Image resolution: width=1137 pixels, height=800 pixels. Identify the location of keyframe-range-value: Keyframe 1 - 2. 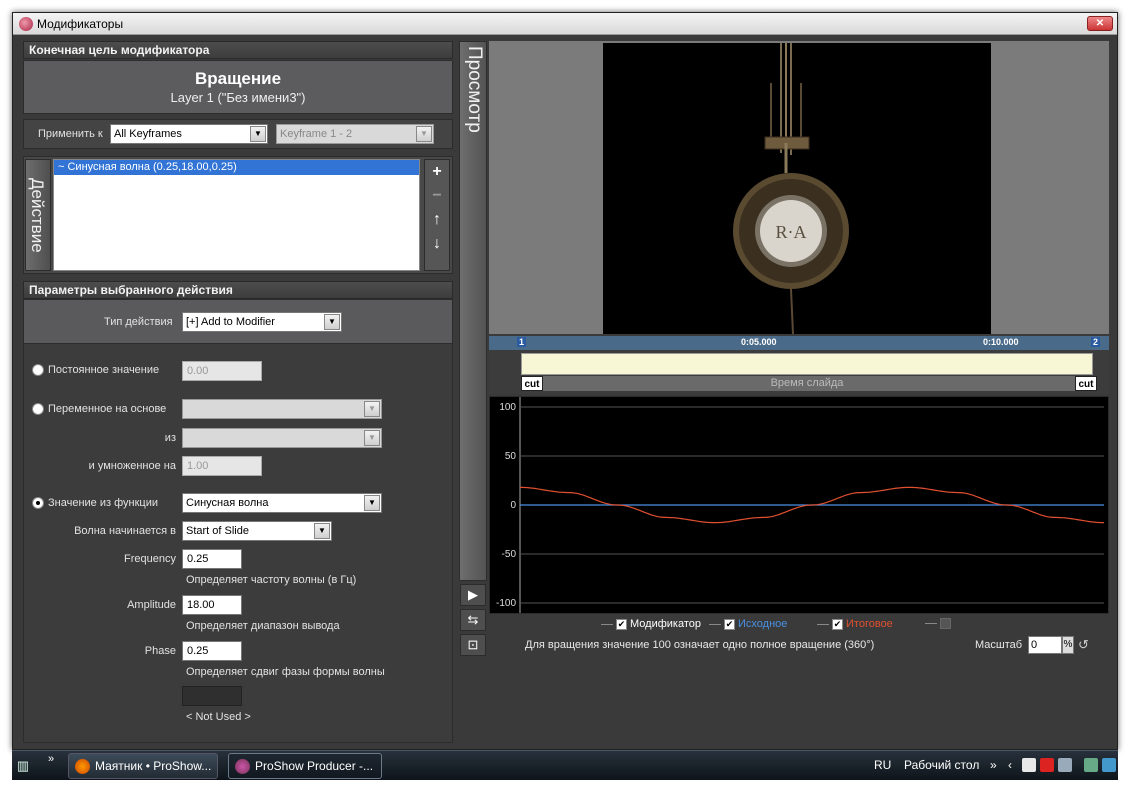
(316, 134).